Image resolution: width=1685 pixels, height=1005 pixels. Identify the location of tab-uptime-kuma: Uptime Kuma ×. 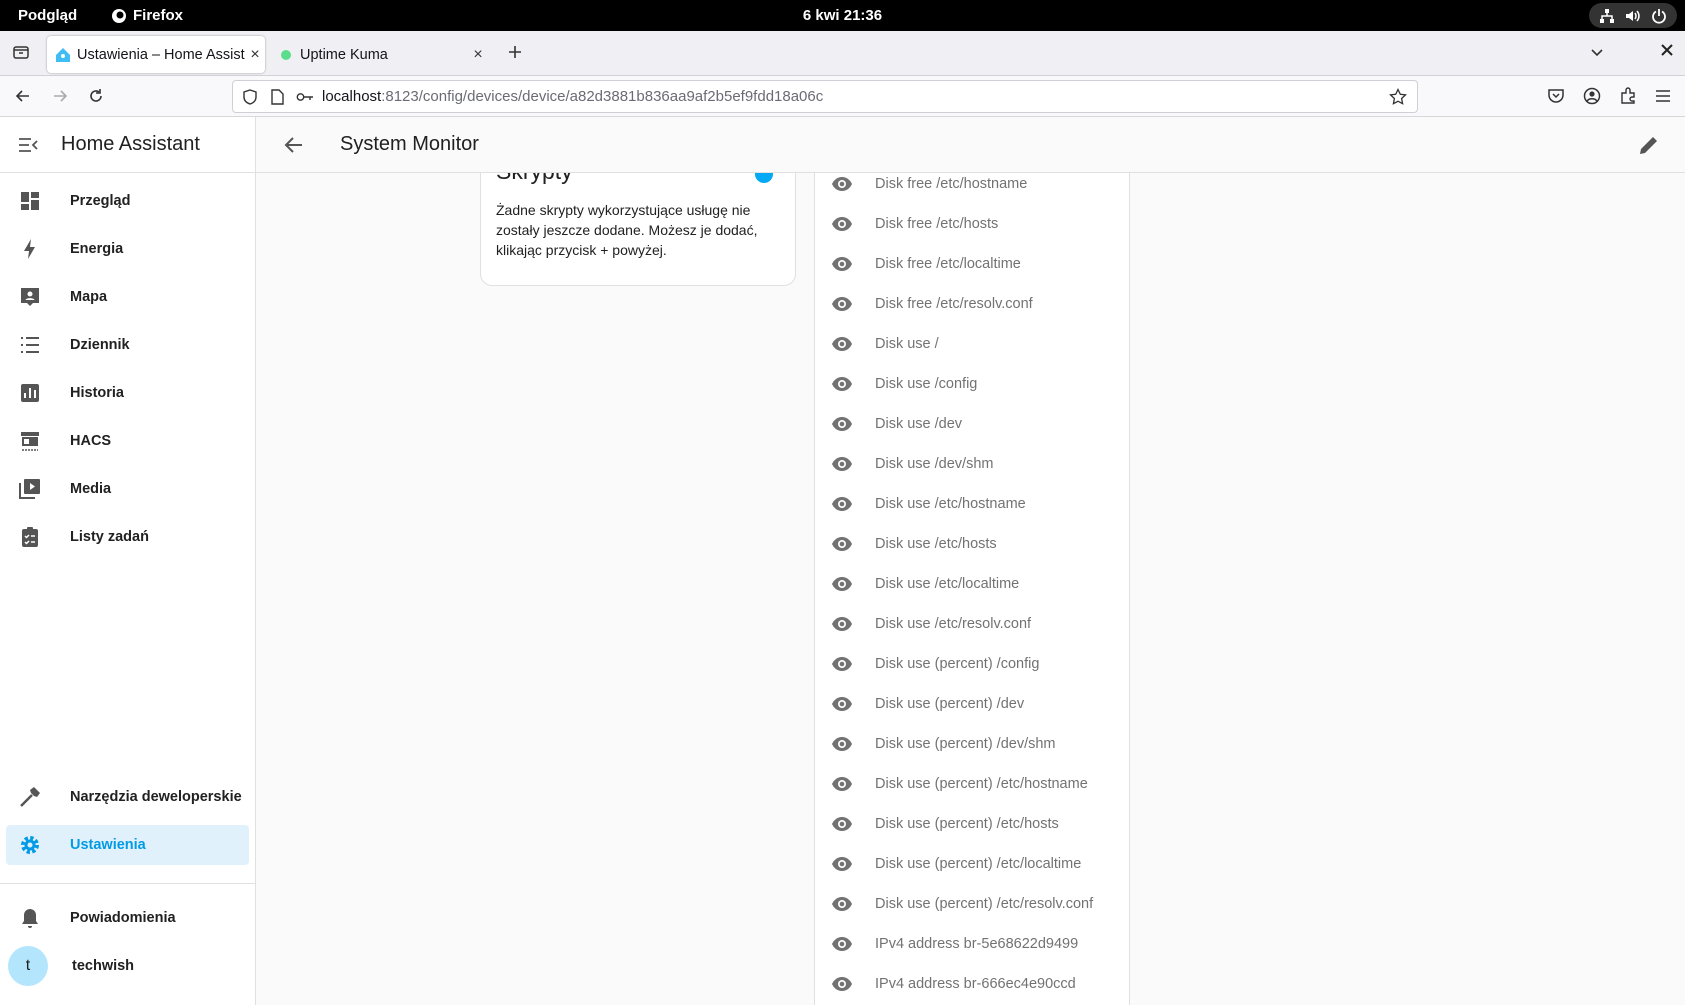
(379, 54).